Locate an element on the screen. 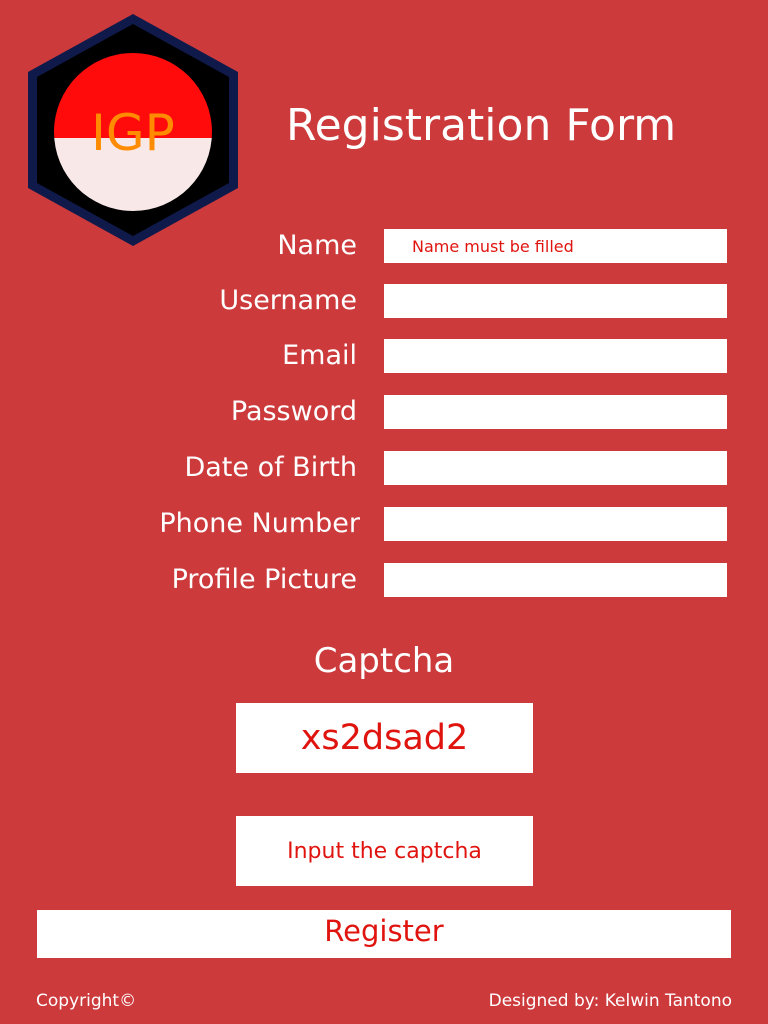 This screenshot has height=1024, width=768. designer-credit: Designed by: Kelwin Tantono is located at coordinates (610, 1001).